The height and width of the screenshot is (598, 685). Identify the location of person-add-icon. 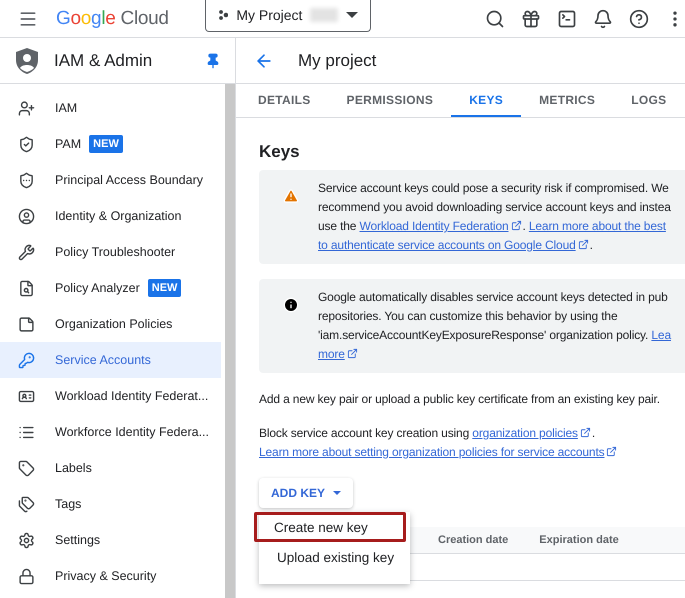
(26, 108).